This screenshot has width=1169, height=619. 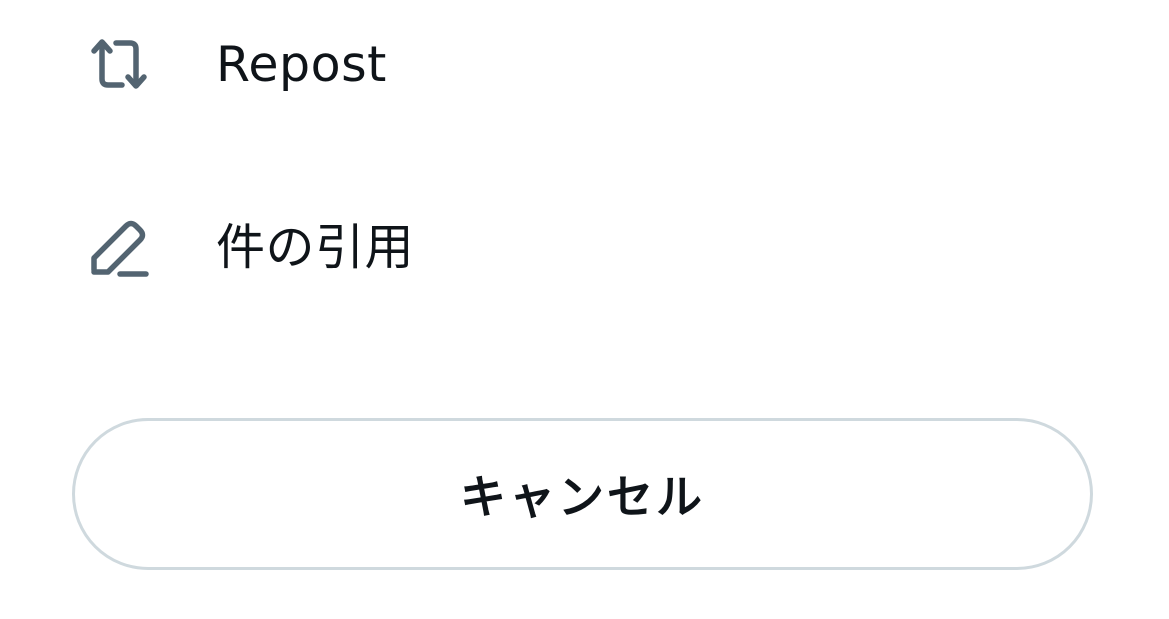 What do you see at coordinates (301, 64) in the screenshot?
I see `repost-label: Repost` at bounding box center [301, 64].